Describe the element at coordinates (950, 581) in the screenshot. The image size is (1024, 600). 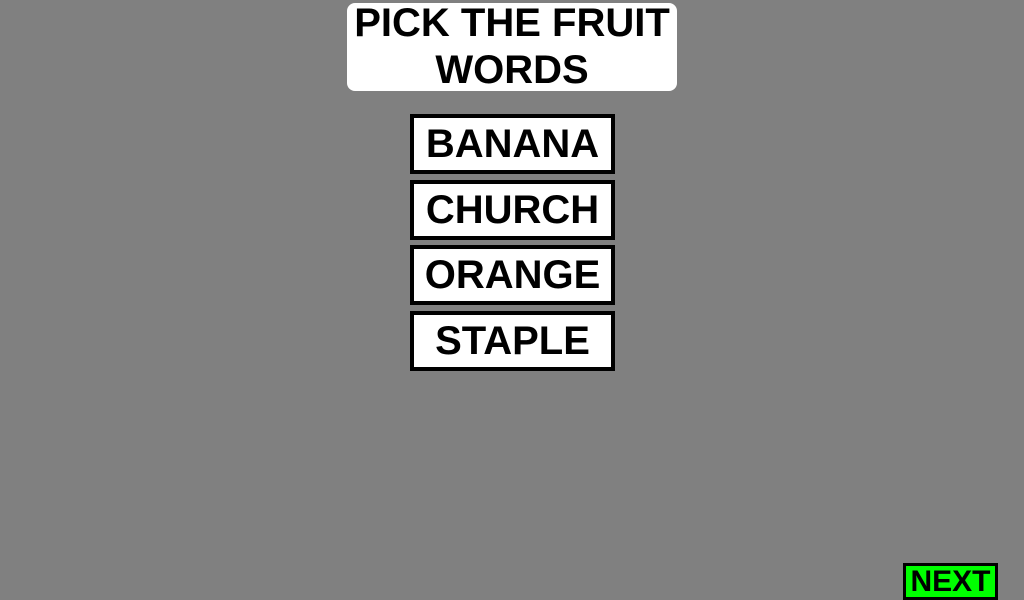
I see `next-button: NEXT` at that location.